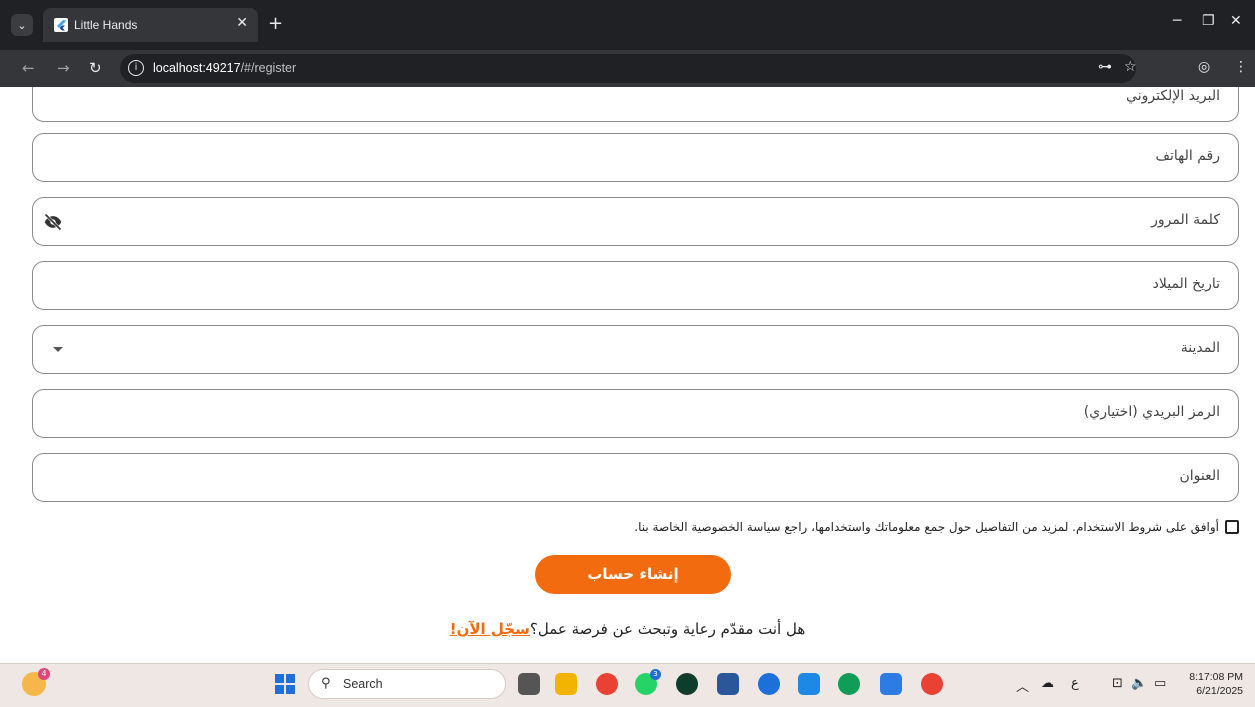 The image size is (1255, 707). What do you see at coordinates (1177, 21) in the screenshot?
I see `minimize-icon: ─` at bounding box center [1177, 21].